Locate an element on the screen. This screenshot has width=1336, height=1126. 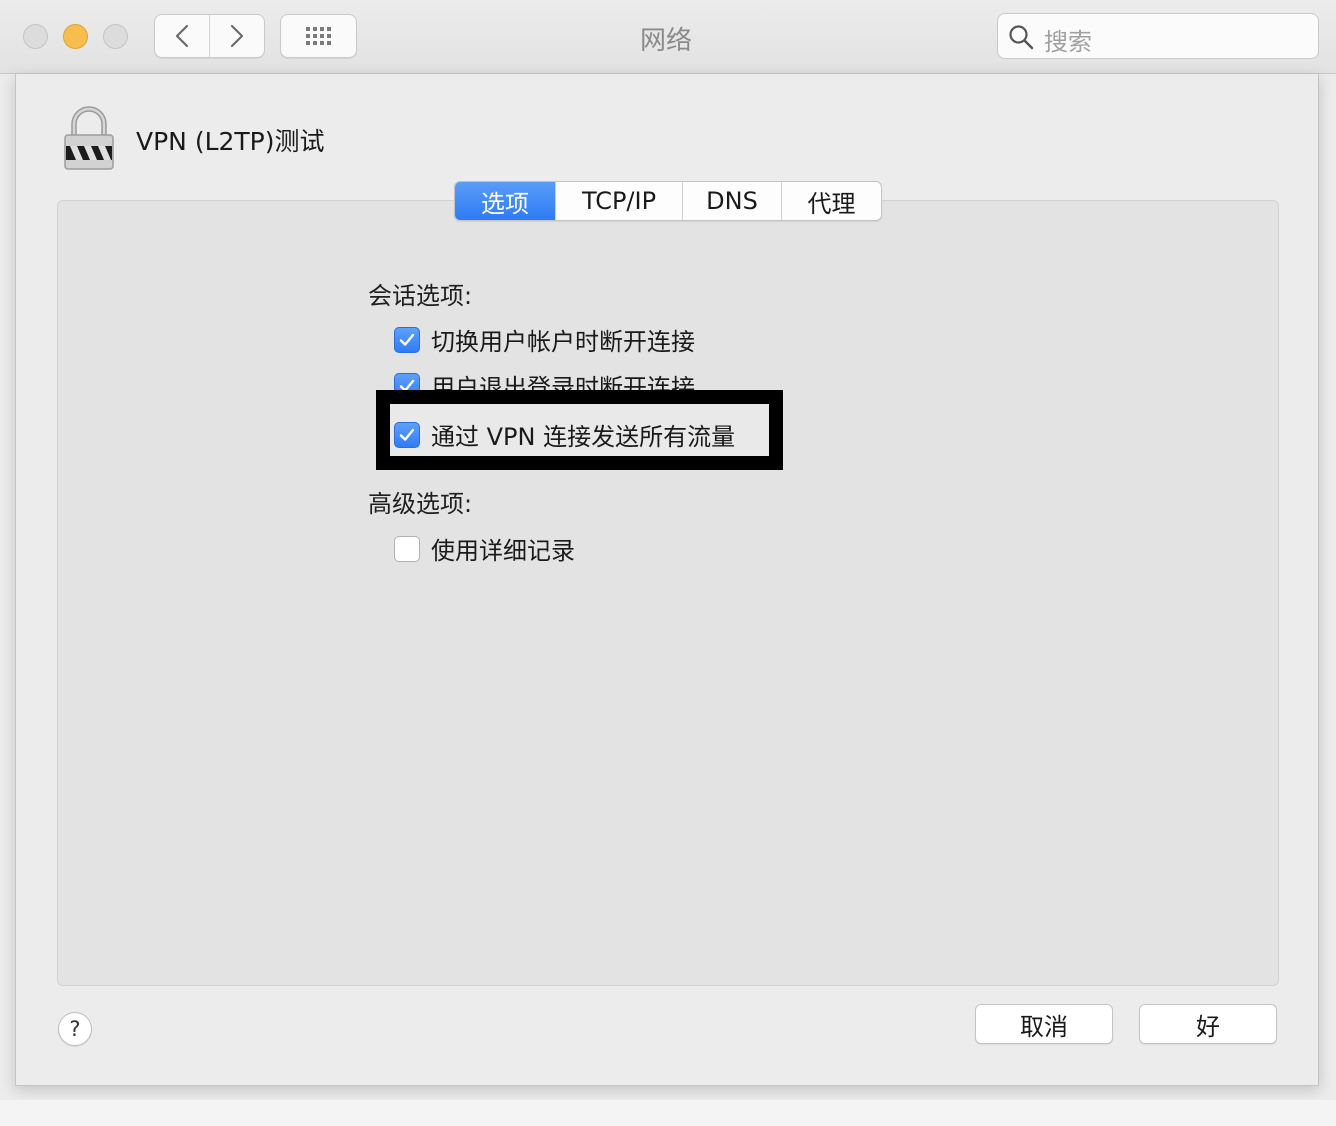
option-disconnect-on-user-switch: 切换用户帐户时断开连接 is located at coordinates (544, 339).